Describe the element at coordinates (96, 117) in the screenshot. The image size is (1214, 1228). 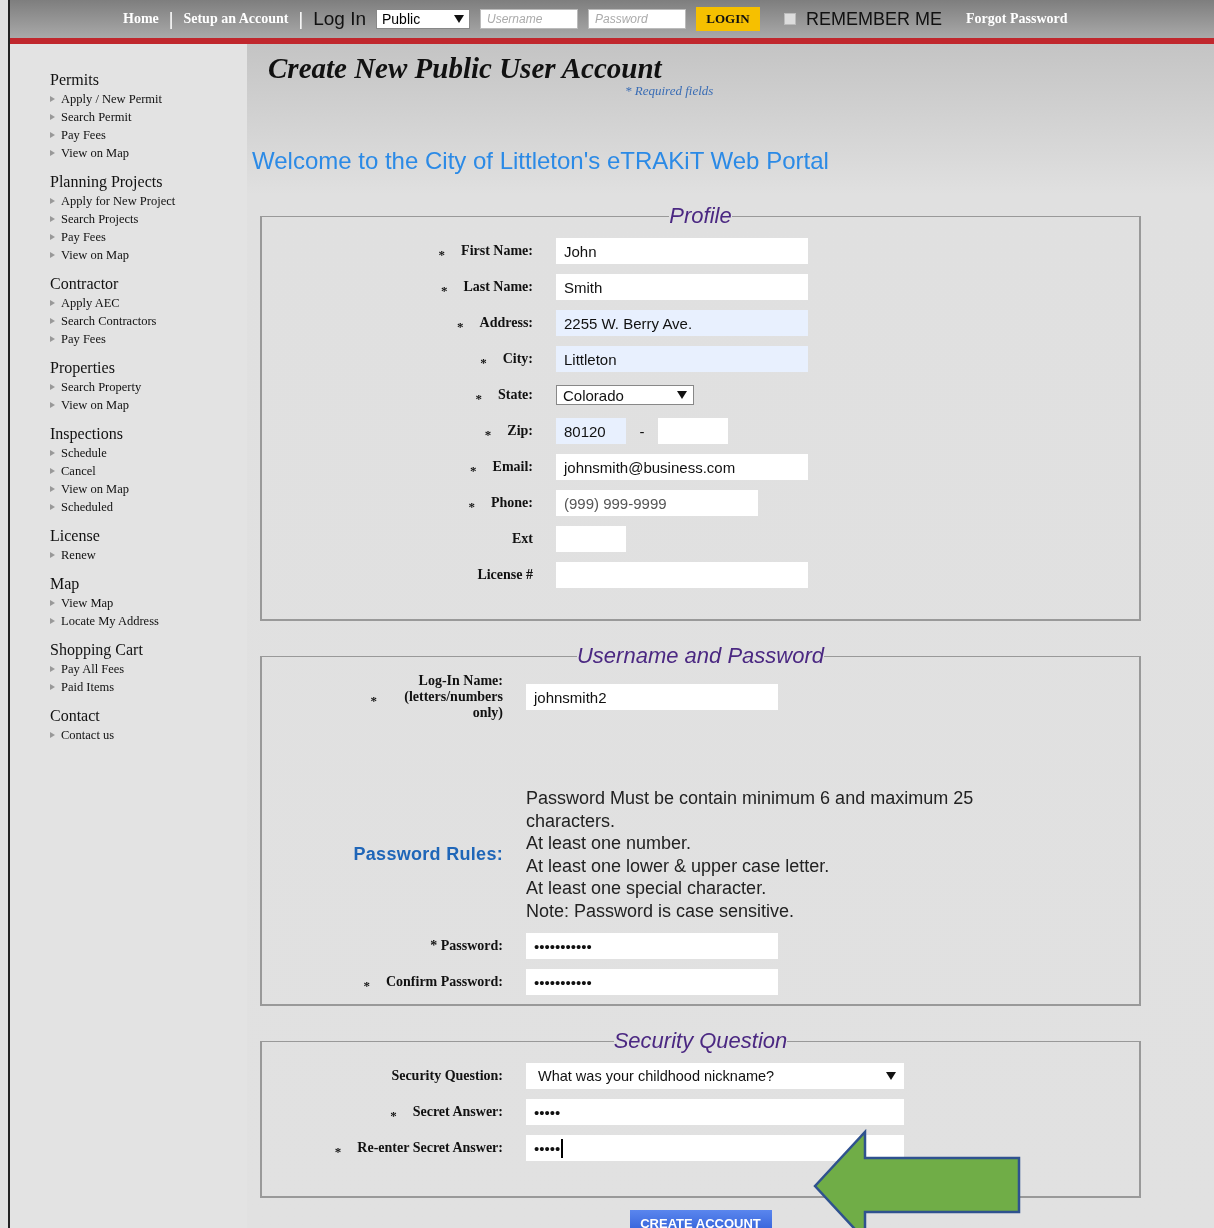
I see `sidebar-link: Search Permit` at that location.